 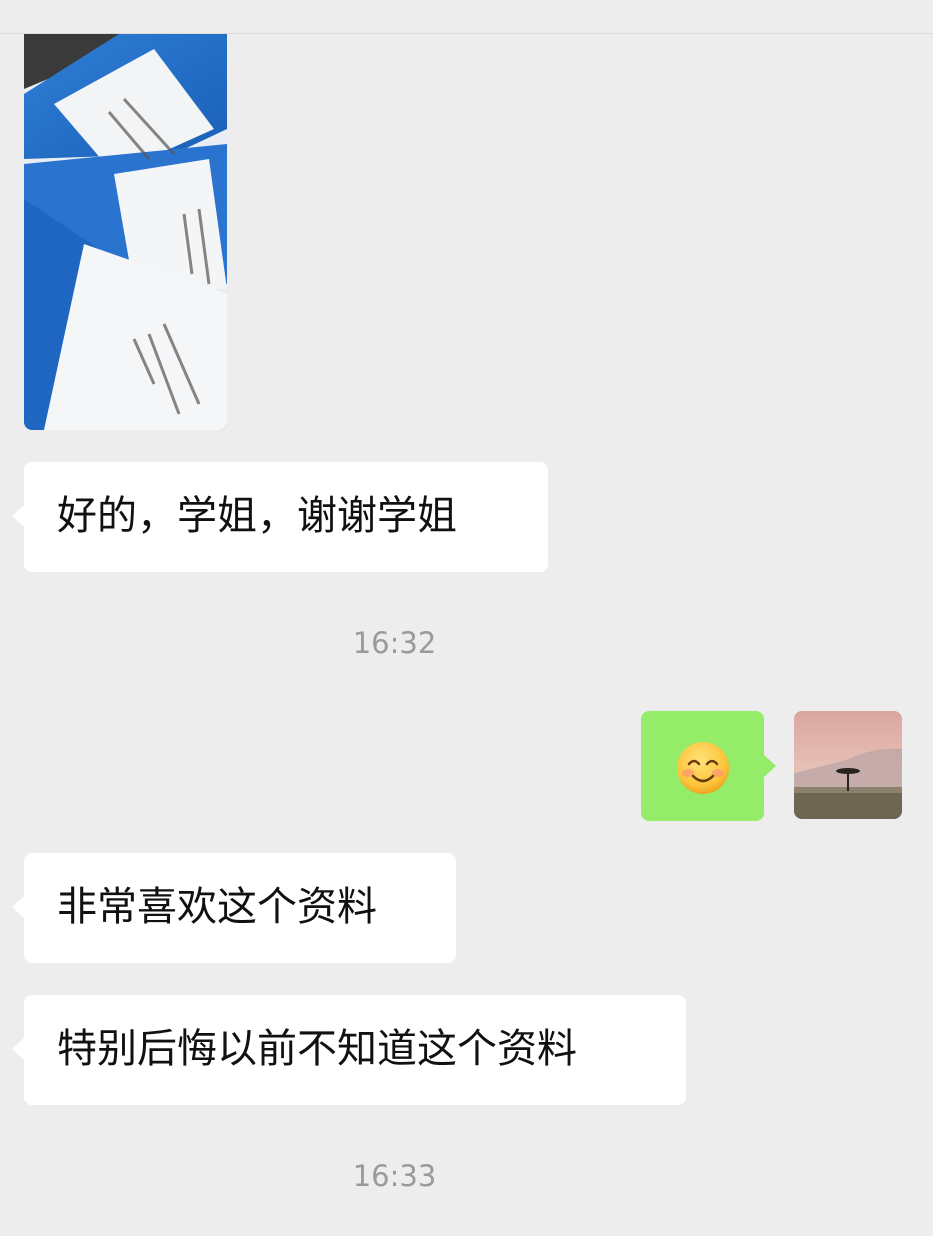 I want to click on message-text: 非常喜欢这个资料, so click(x=217, y=907).